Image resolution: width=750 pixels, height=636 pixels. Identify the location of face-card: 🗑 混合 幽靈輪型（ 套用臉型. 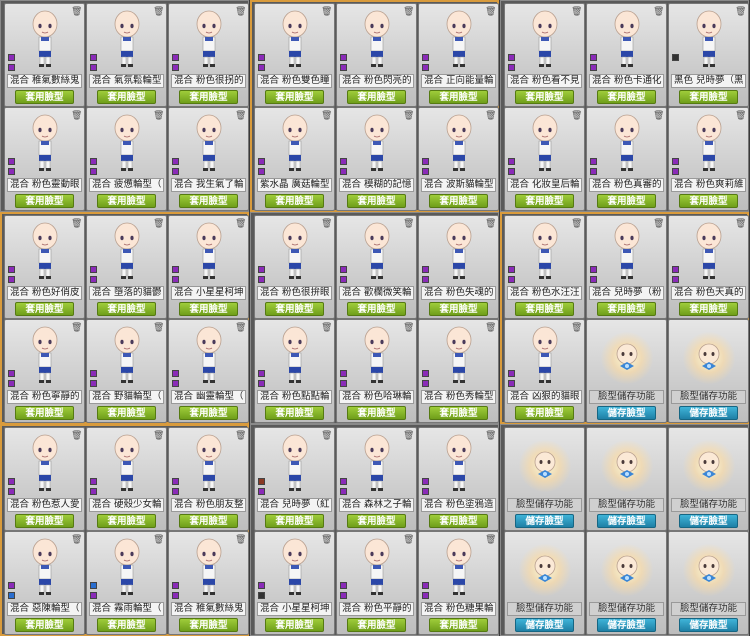
(208, 371).